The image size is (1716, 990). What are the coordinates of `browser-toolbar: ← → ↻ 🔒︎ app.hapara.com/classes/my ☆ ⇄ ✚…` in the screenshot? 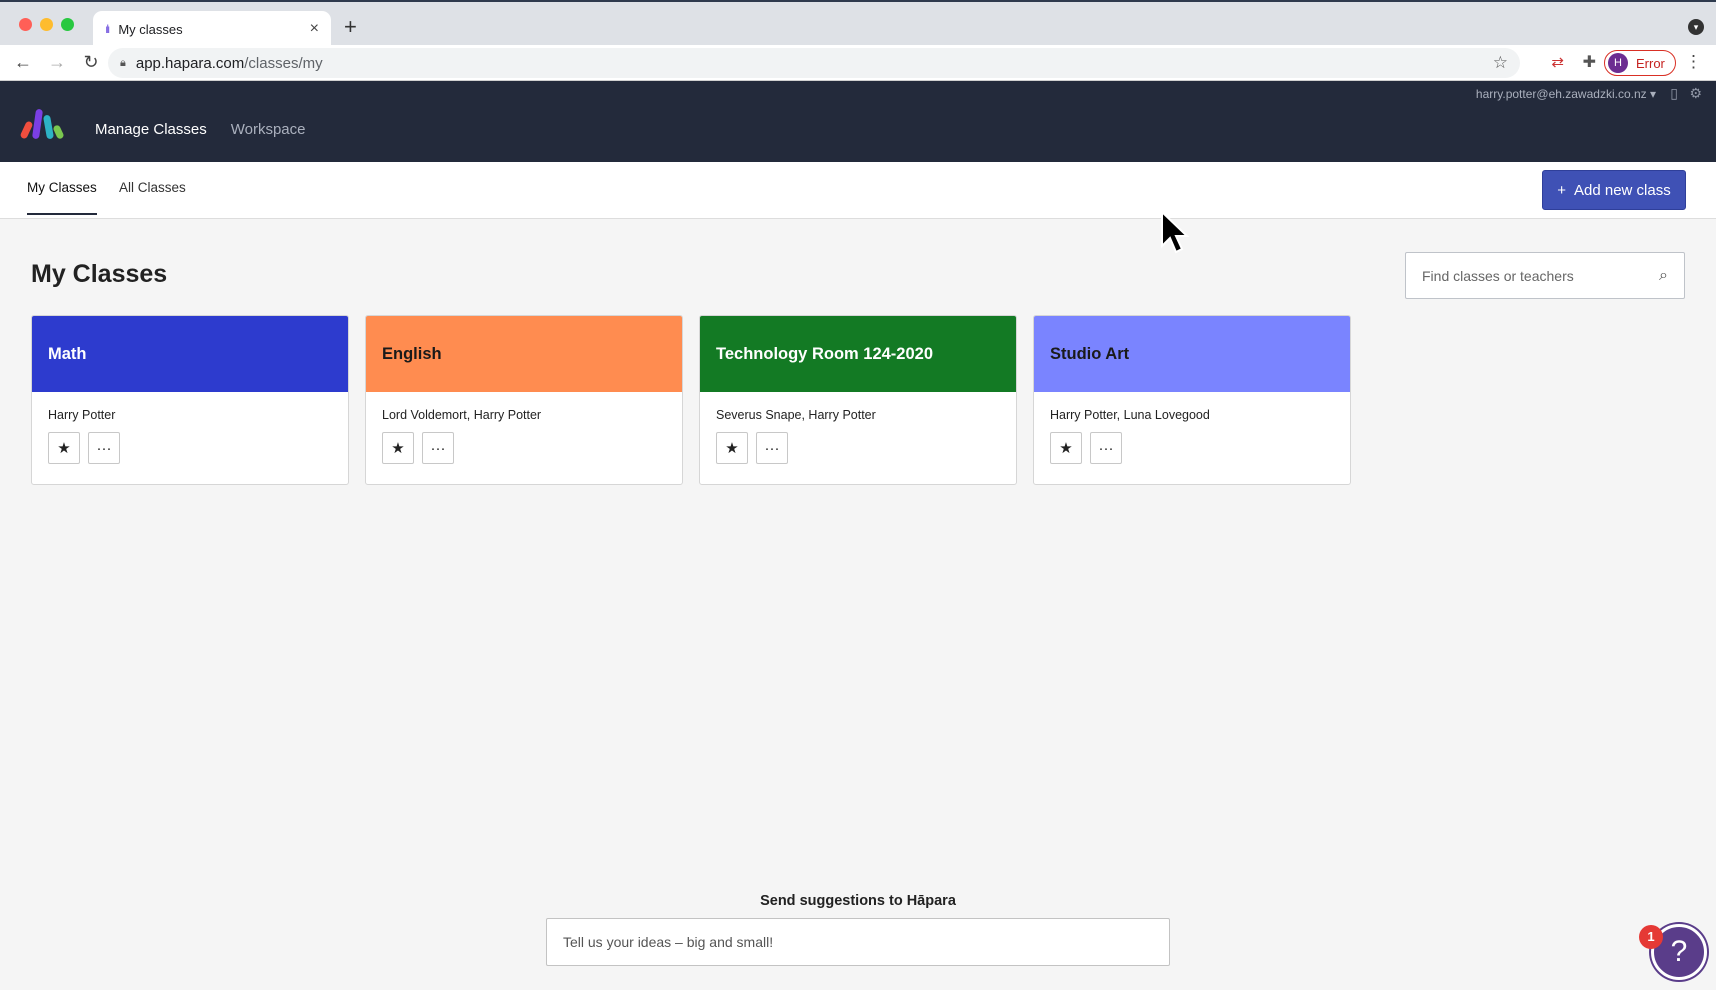 It's located at (858, 63).